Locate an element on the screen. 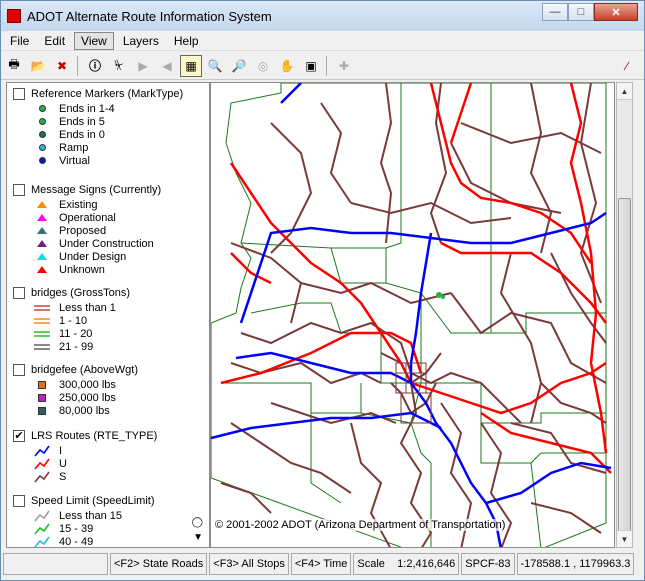 Image resolution: width=645 pixels, height=581 pixels. legend-entry-label: Existing is located at coordinates (78, 204).